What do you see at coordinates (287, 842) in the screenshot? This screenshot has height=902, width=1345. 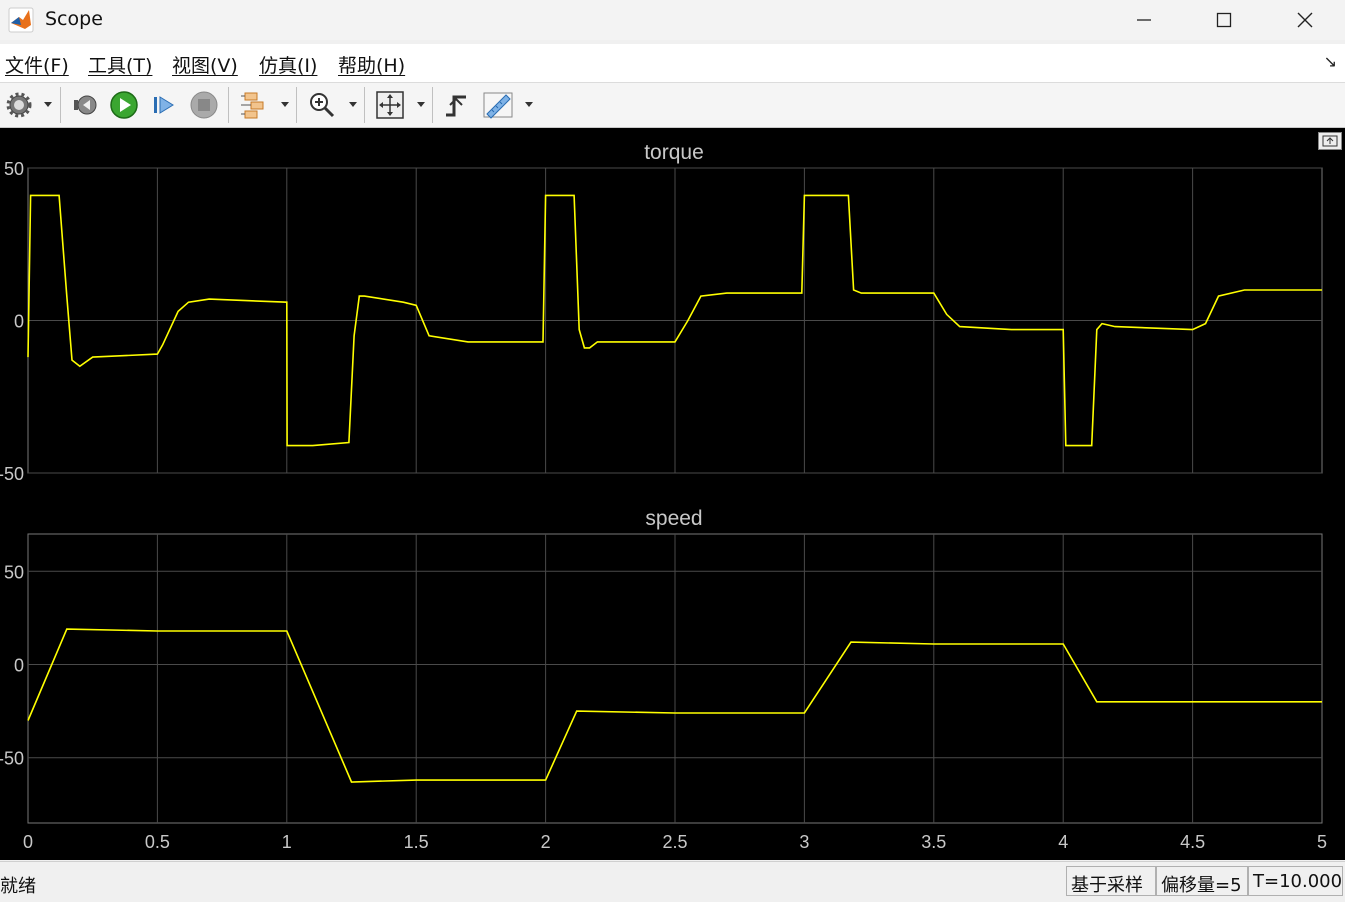 I see `x-tick-label: 1` at bounding box center [287, 842].